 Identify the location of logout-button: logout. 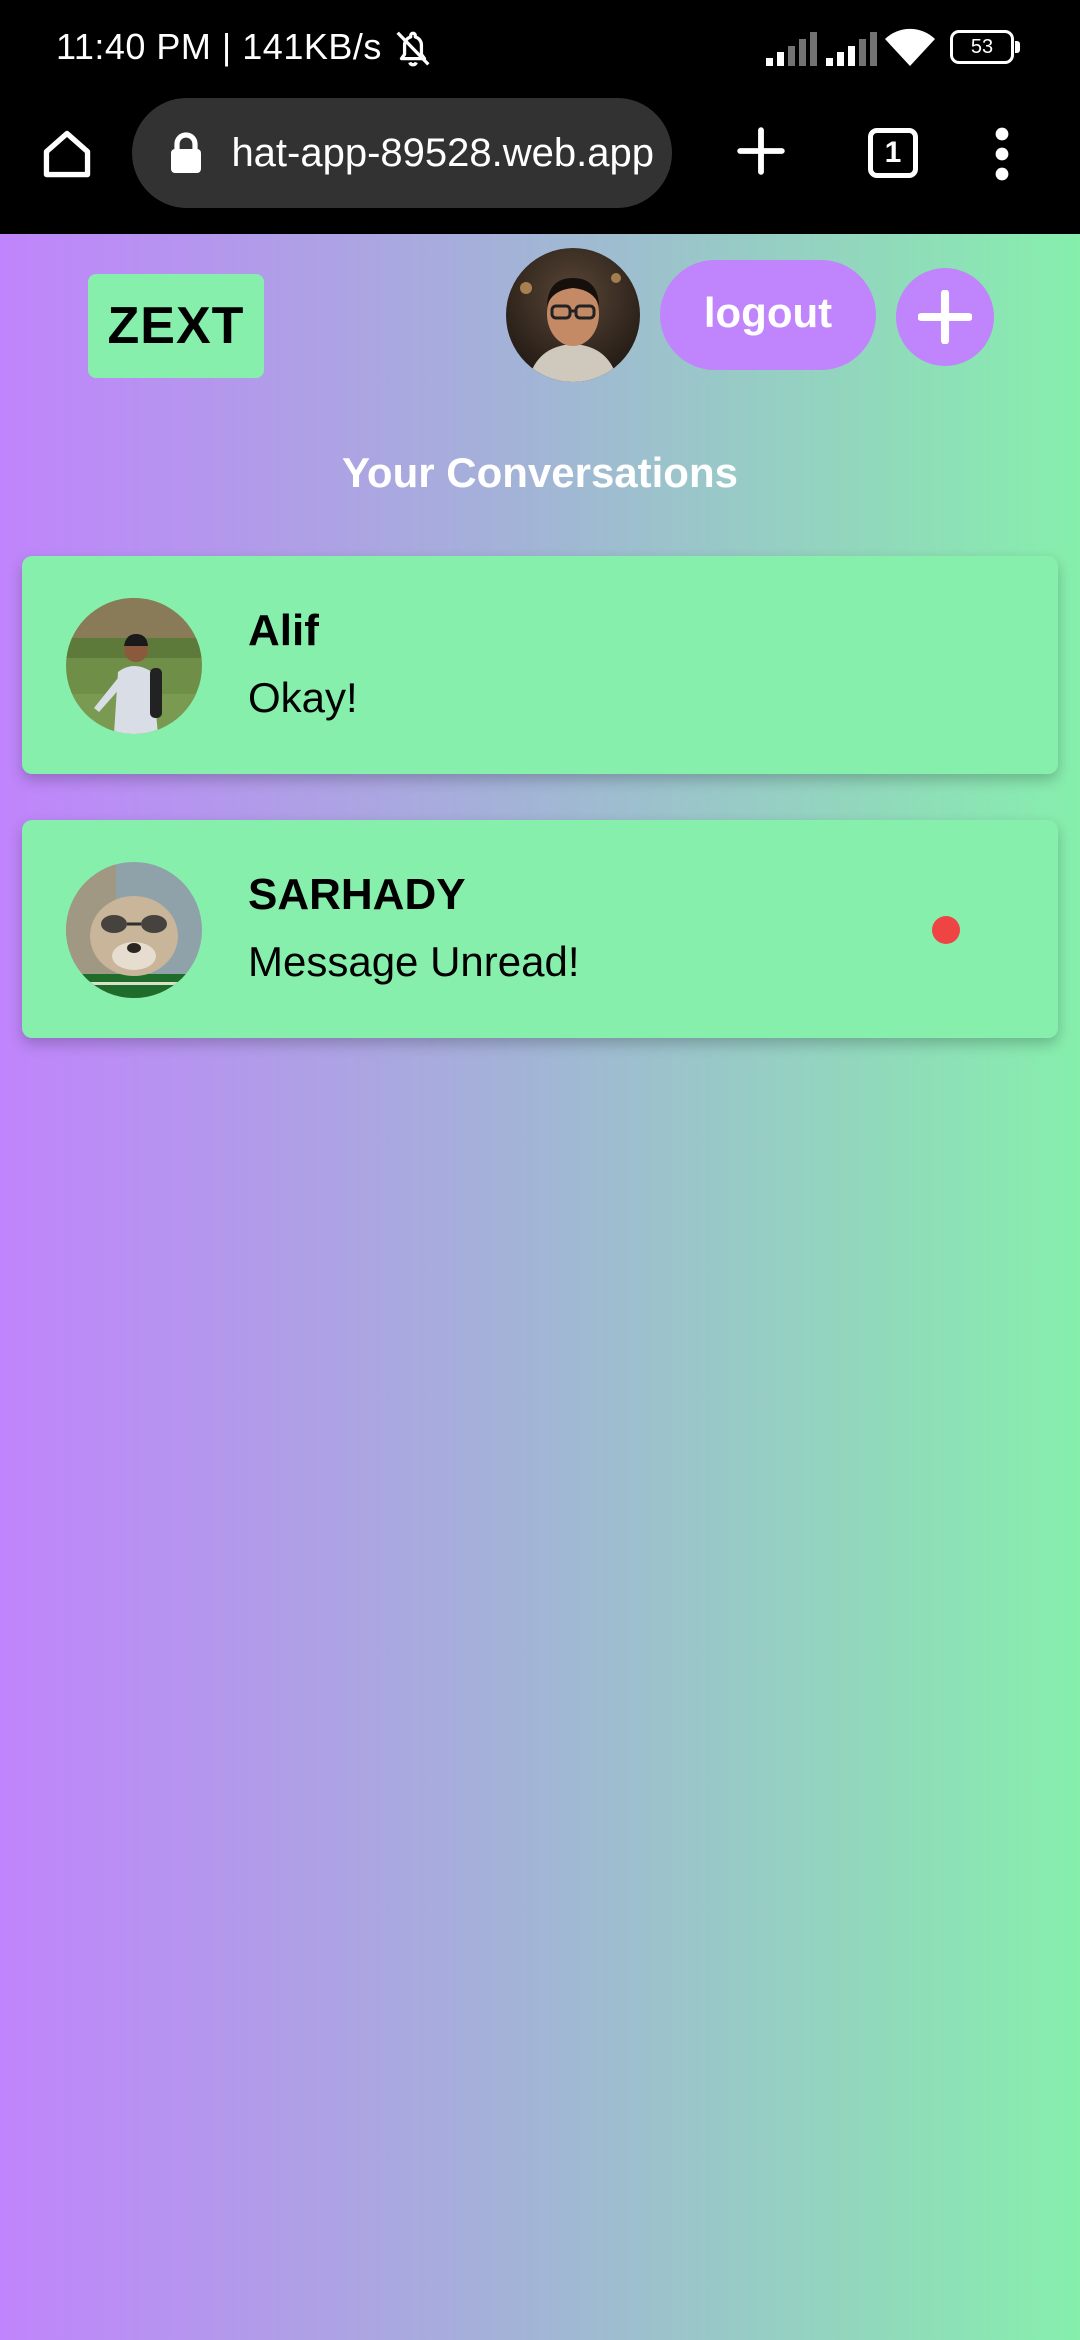
(768, 315).